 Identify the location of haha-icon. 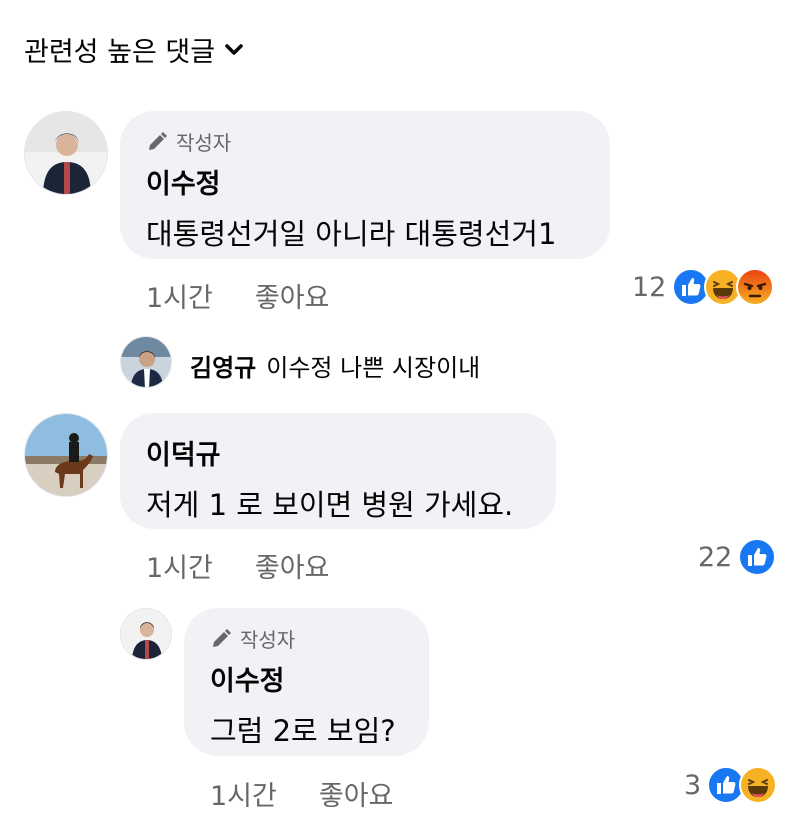
(758, 785).